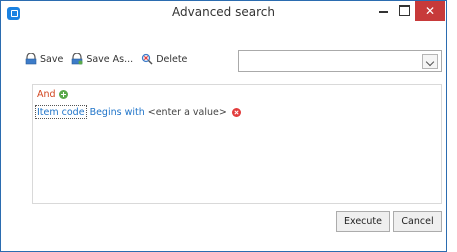 The height and width of the screenshot is (252, 457). I want to click on execute-button: Execute, so click(363, 221).